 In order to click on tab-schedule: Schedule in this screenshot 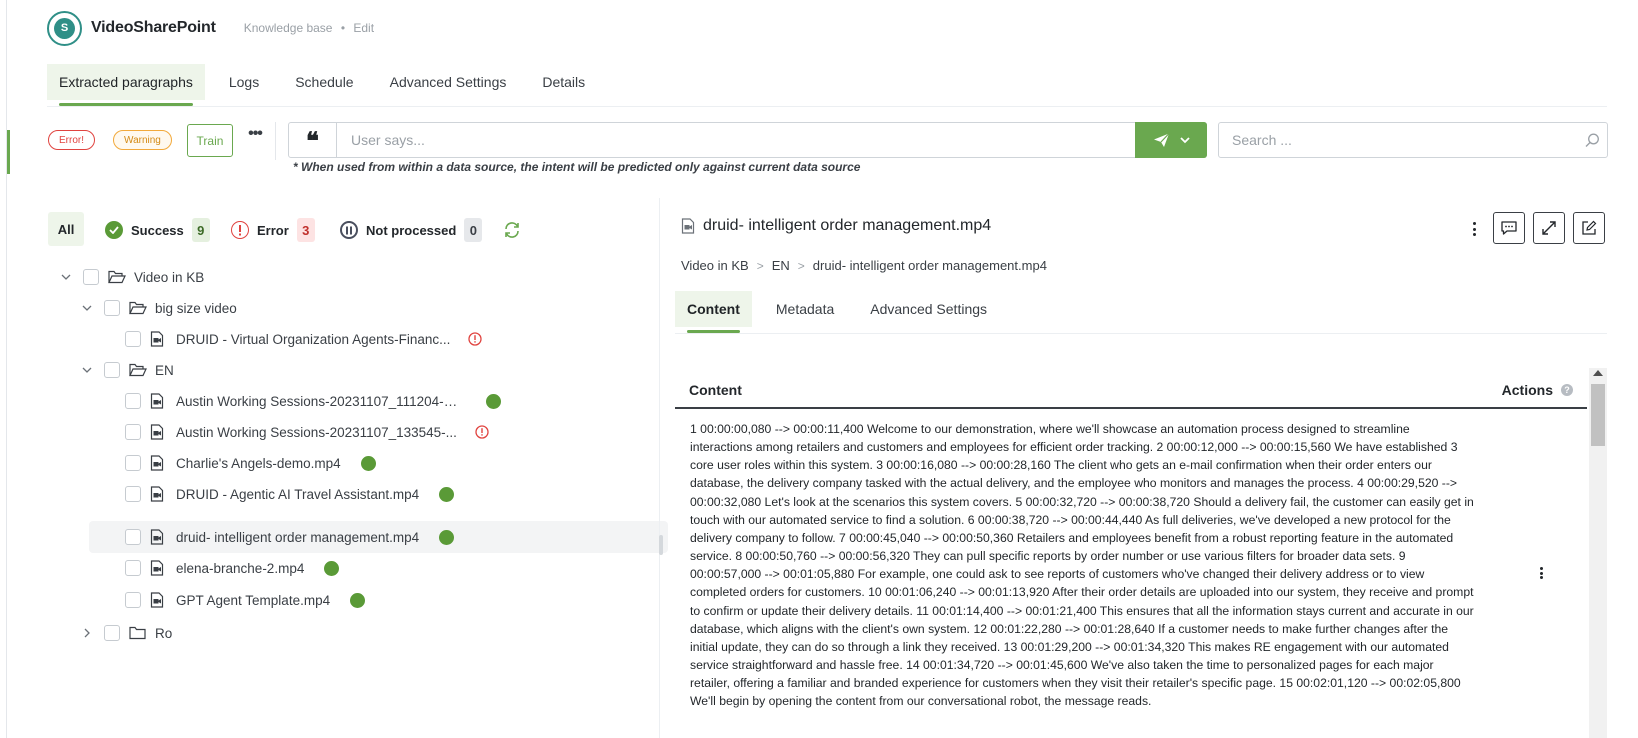, I will do `click(324, 82)`.